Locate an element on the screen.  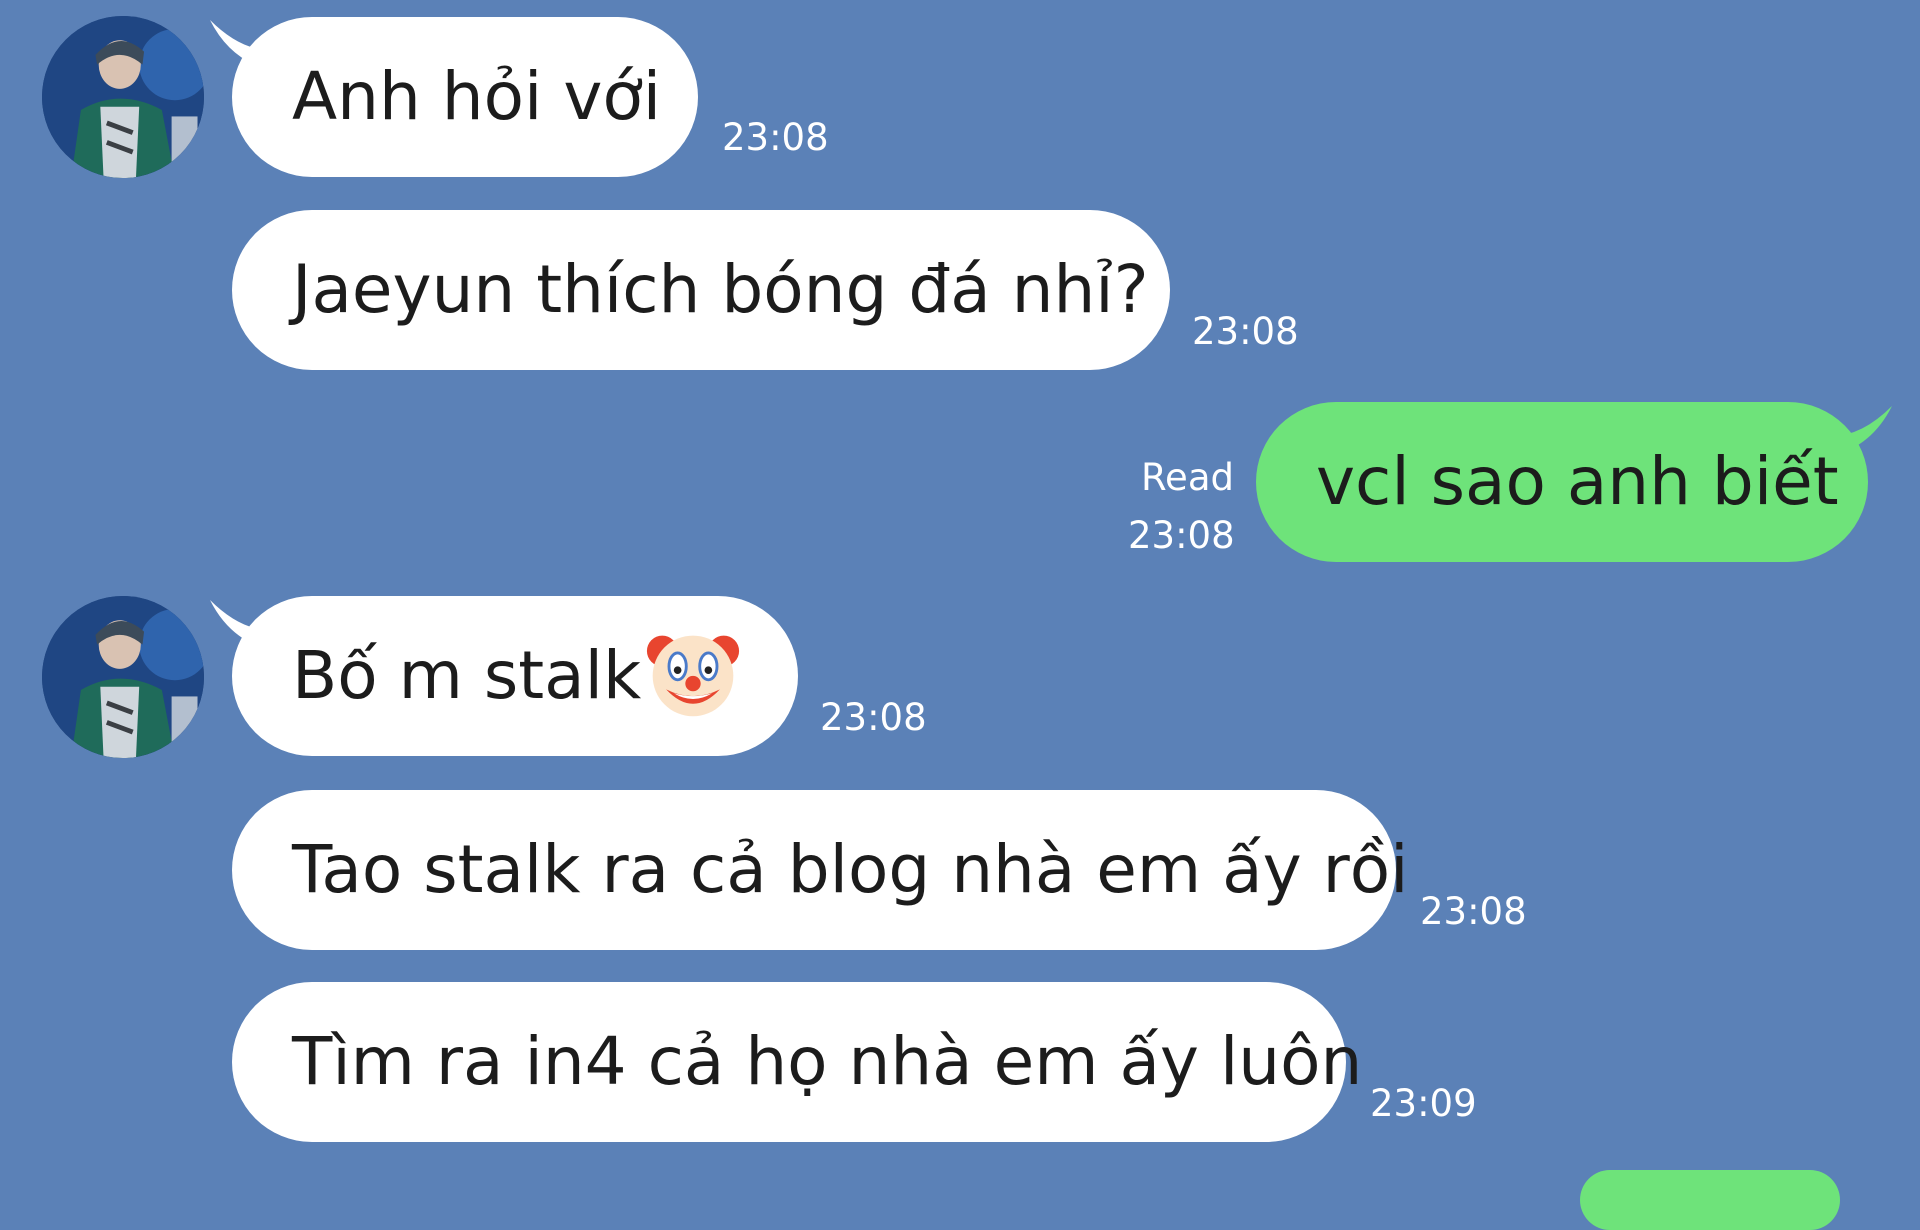
read-receipt: Read is located at coordinates (1177, 478).